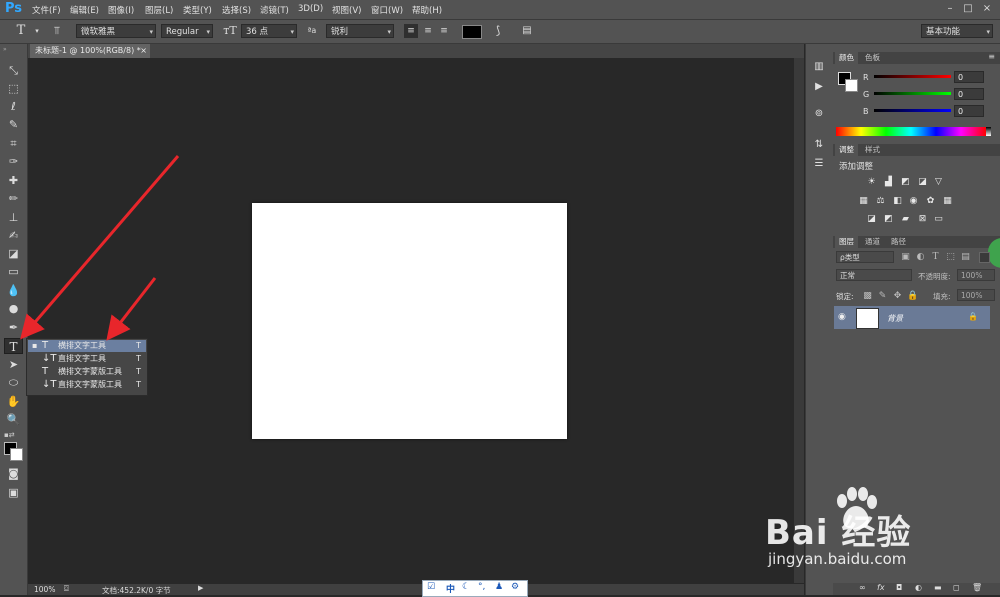 Image resolution: width=1000 pixels, height=597 pixels. What do you see at coordinates (819, 87) in the screenshot?
I see `actions-play-icon: ▶` at bounding box center [819, 87].